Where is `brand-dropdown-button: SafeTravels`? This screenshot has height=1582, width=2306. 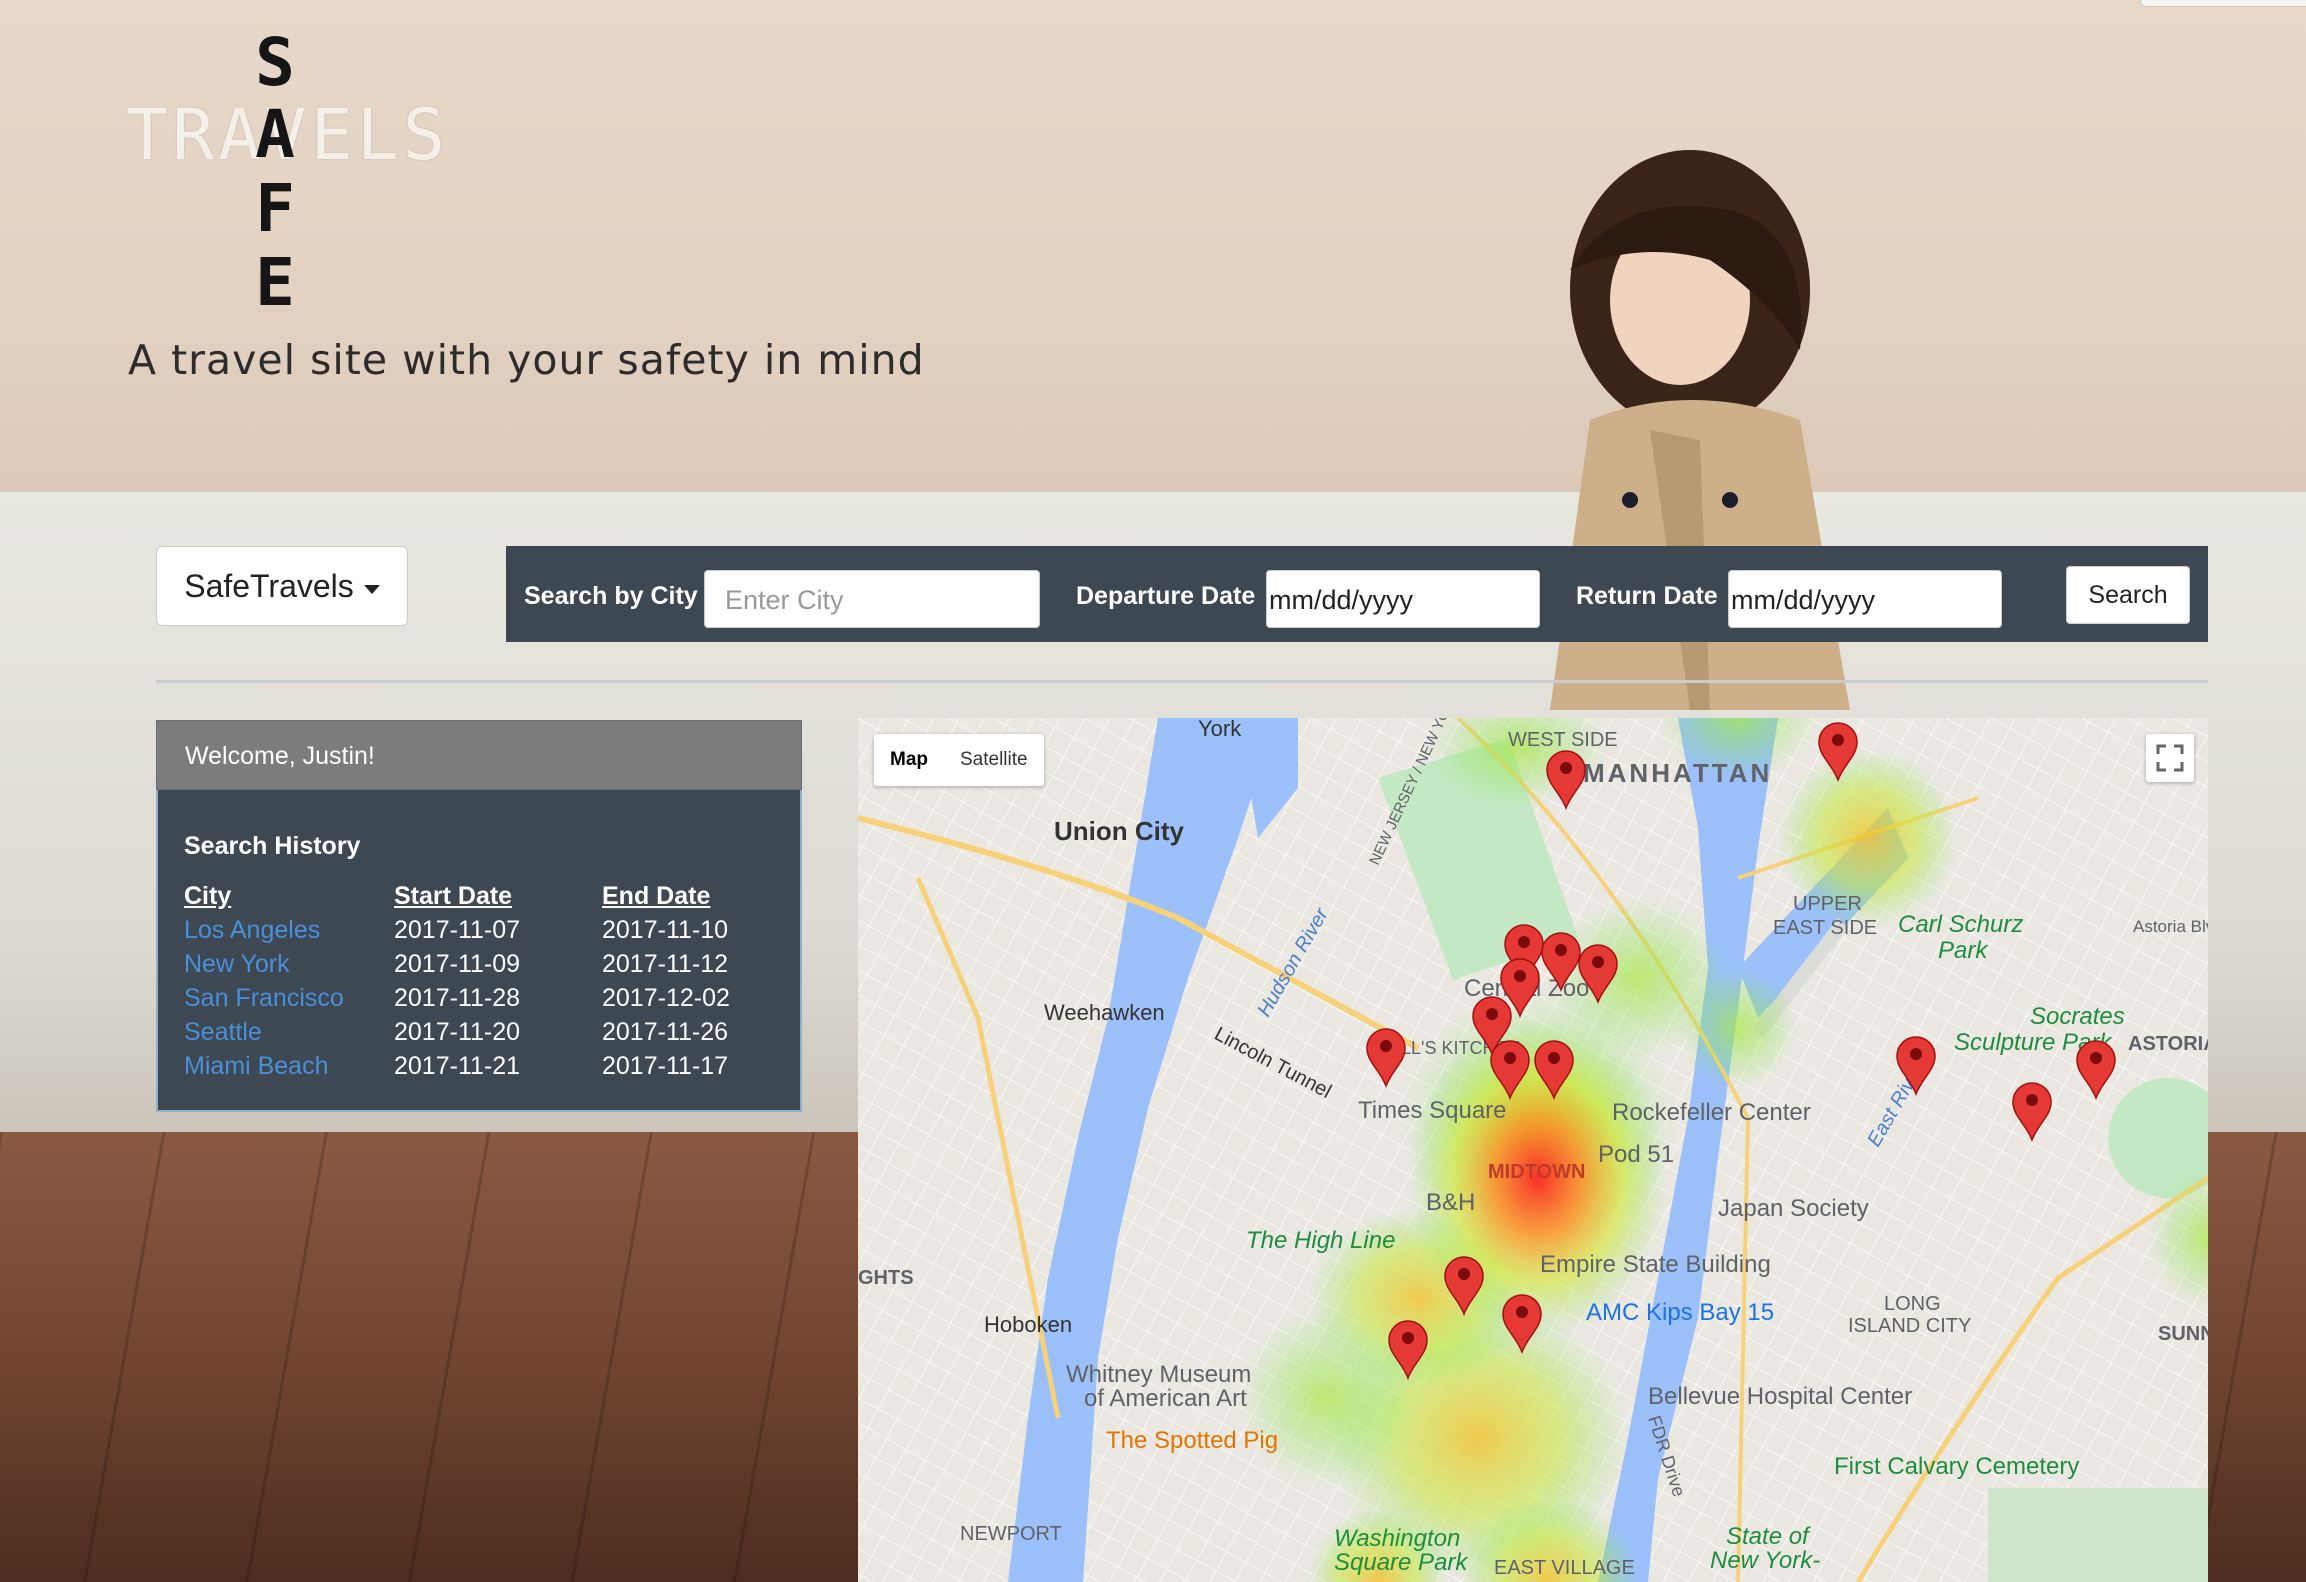 brand-dropdown-button: SafeTravels is located at coordinates (282, 586).